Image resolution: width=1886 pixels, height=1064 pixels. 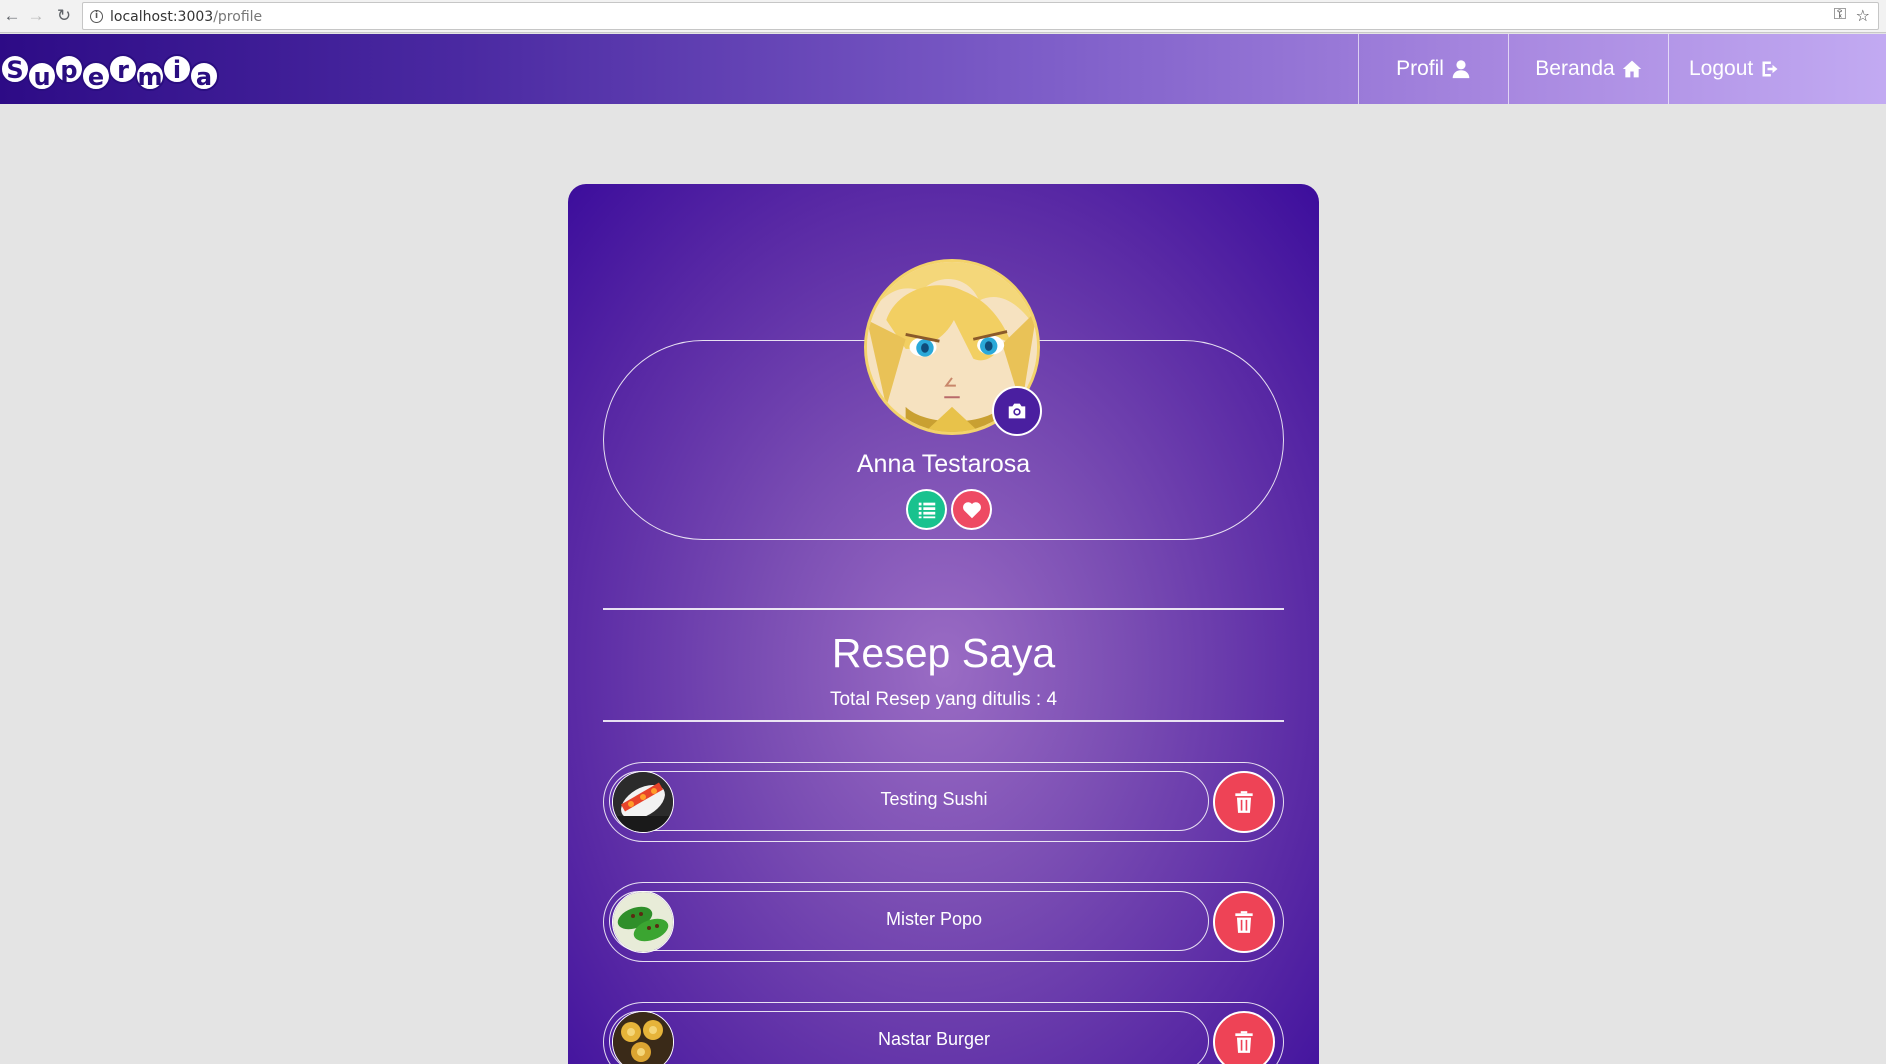 I want to click on recipe-row: Mister Popo, so click(x=943, y=922).